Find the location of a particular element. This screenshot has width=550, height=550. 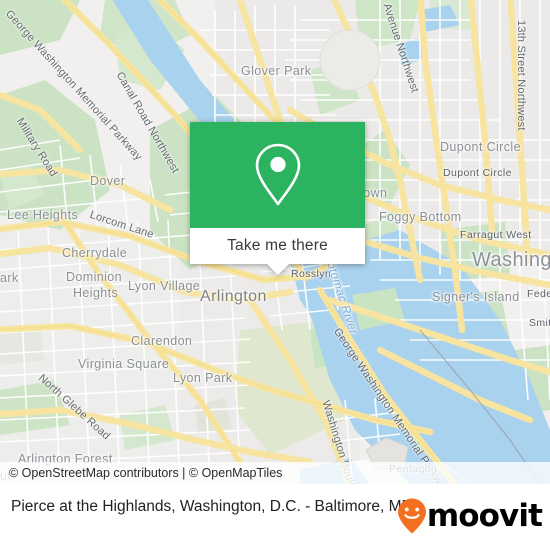

popup-pointer-tail is located at coordinates (277, 269).